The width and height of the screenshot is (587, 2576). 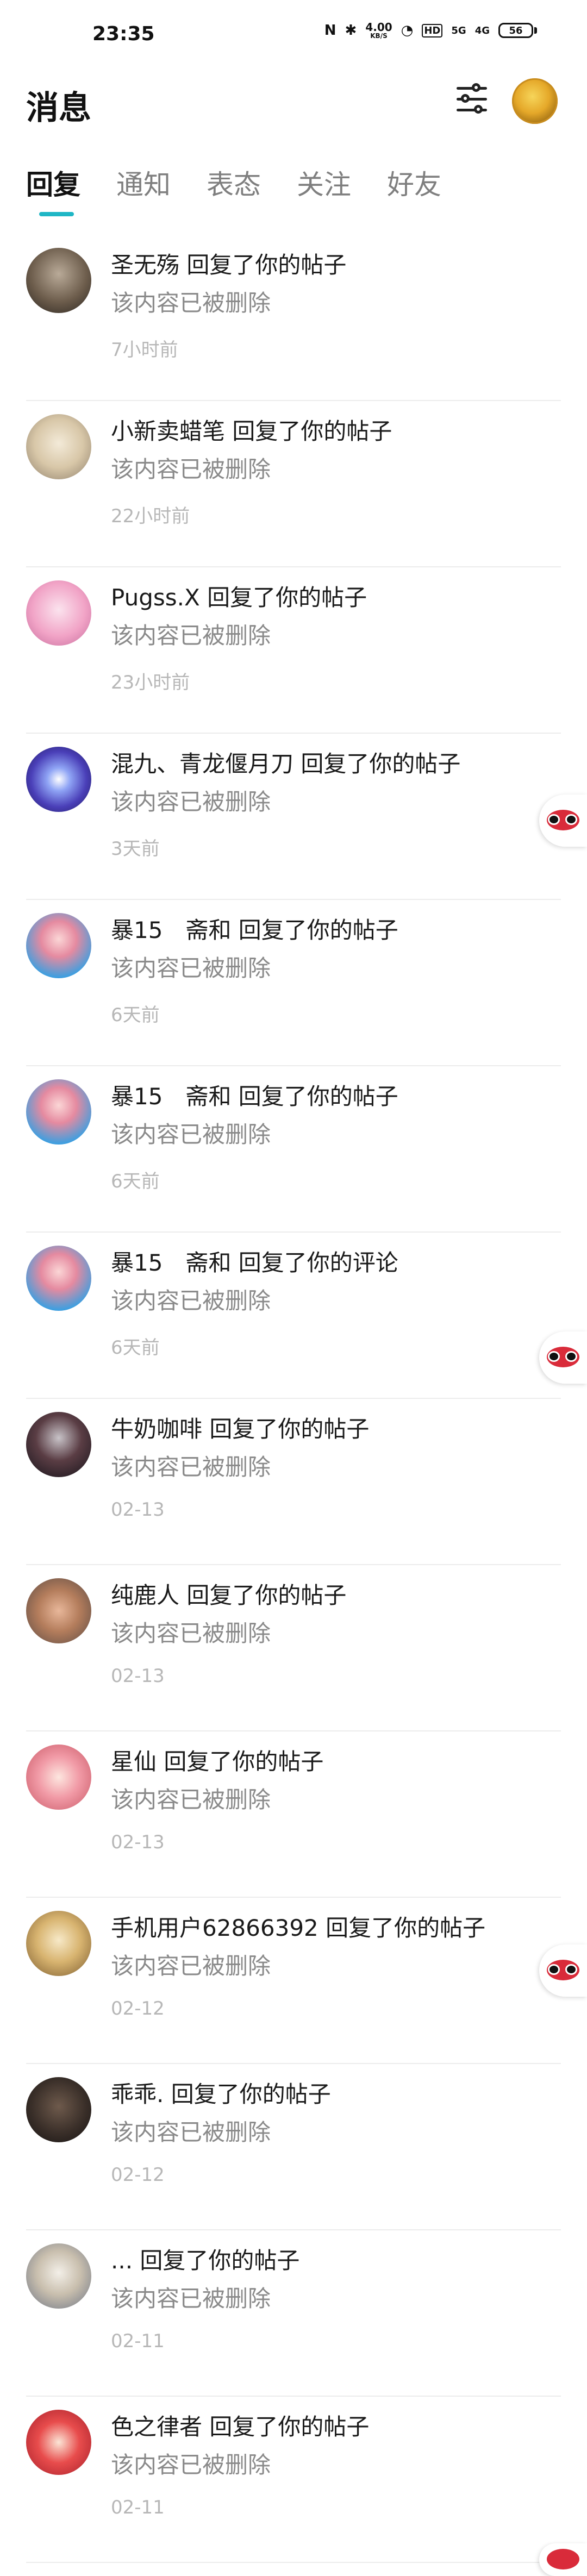 What do you see at coordinates (218, 1762) in the screenshot?
I see `message-title: 星仙 回复了你的帖子` at bounding box center [218, 1762].